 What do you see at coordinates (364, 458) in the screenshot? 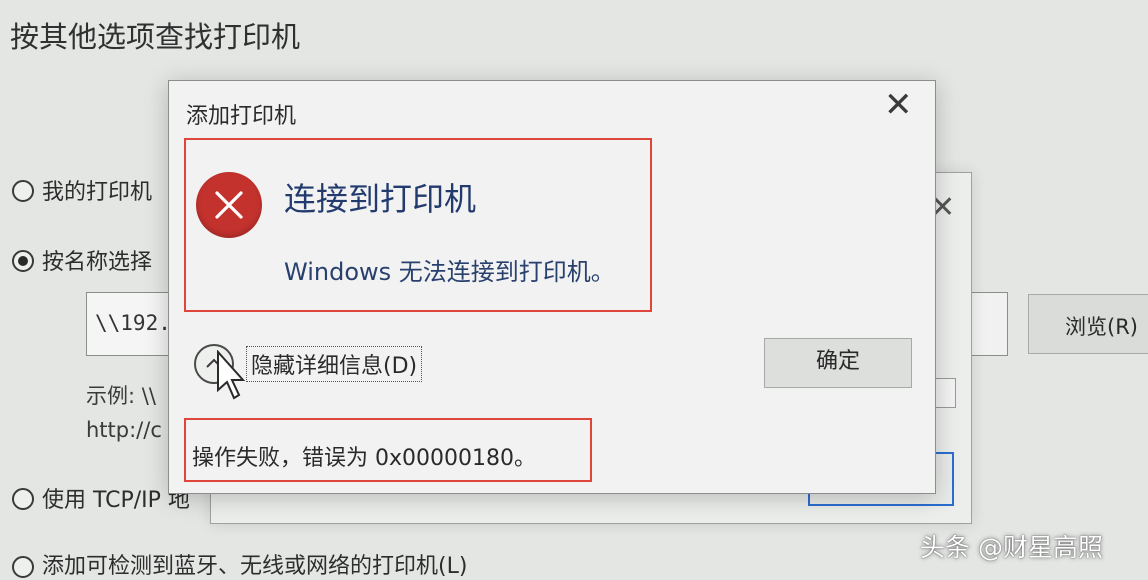
I see `error-details-text: 操作失败，错误为 0x00000180。` at bounding box center [364, 458].